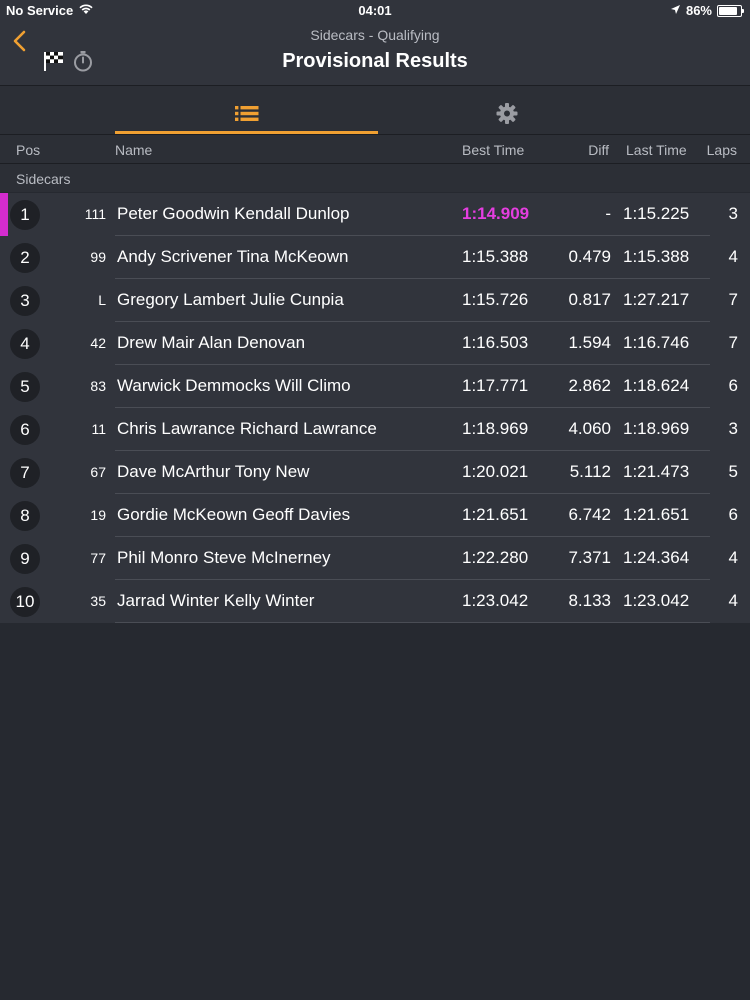  What do you see at coordinates (247, 428) in the screenshot?
I see `competitor-name: Chris Lawrance Richard Lawrance` at bounding box center [247, 428].